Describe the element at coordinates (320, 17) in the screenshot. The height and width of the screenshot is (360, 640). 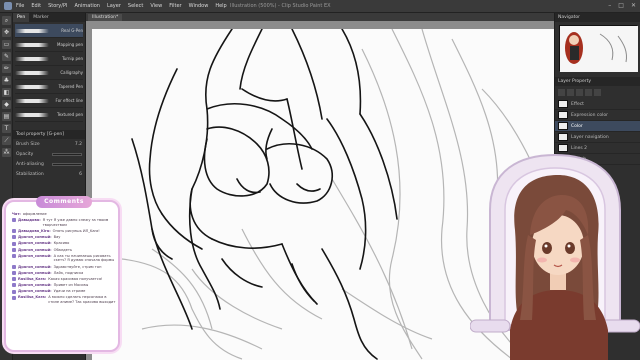
I see `canvas-tab-bar: Illustration*` at that location.